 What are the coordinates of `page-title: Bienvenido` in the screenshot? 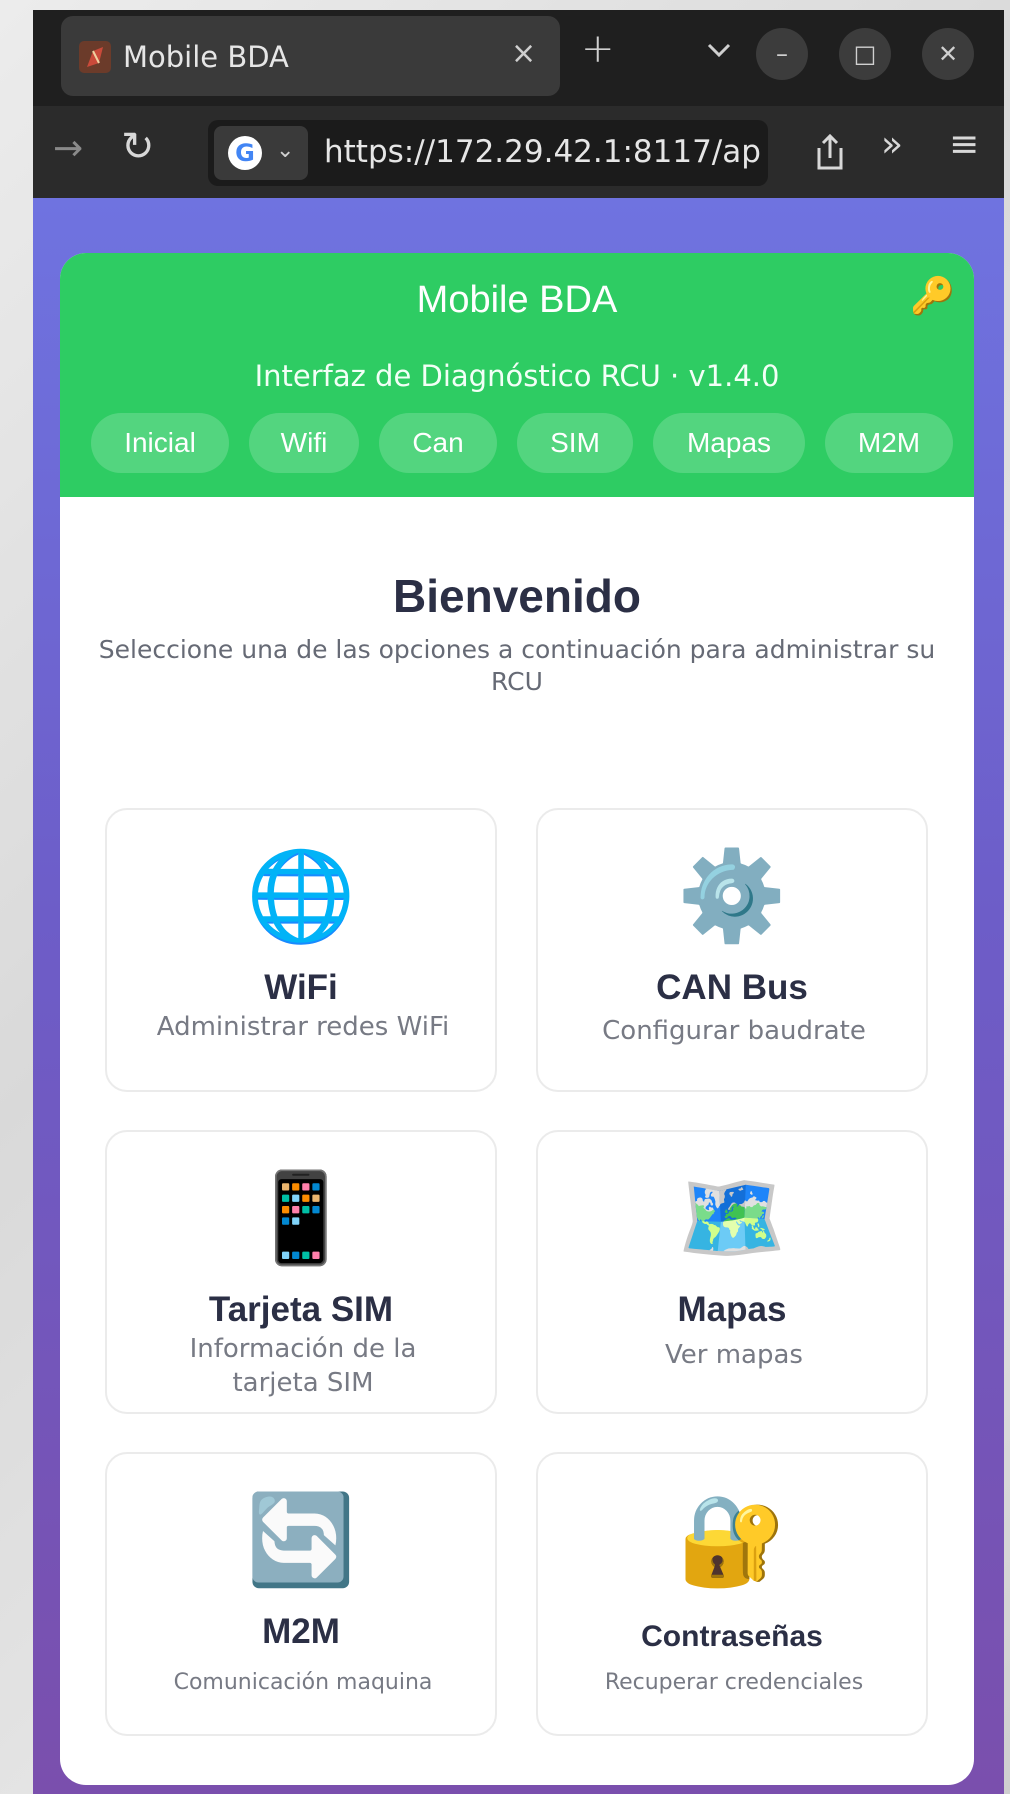 It's located at (517, 596).